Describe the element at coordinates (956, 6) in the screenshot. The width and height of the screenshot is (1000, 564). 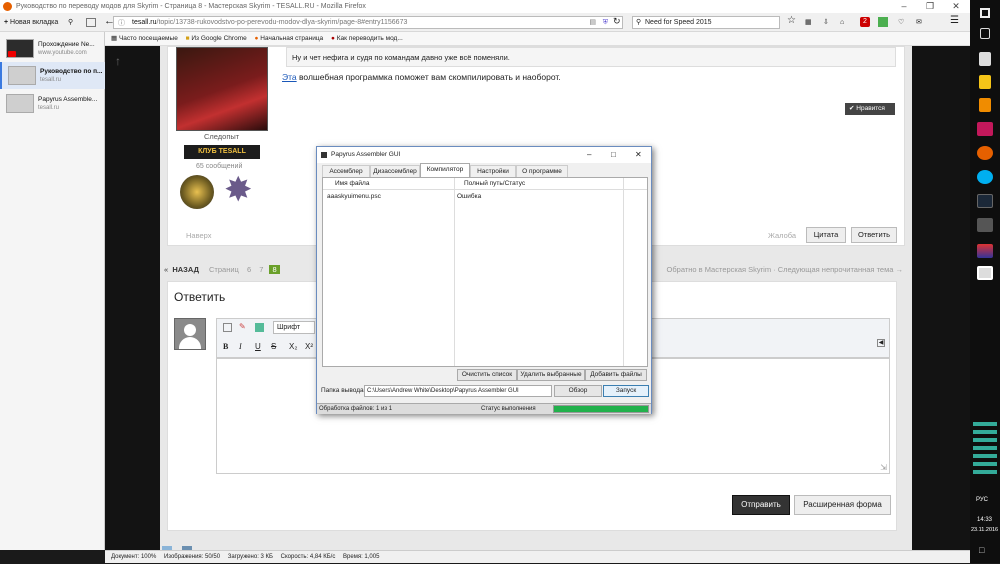
I see `close-icon: ✕` at that location.